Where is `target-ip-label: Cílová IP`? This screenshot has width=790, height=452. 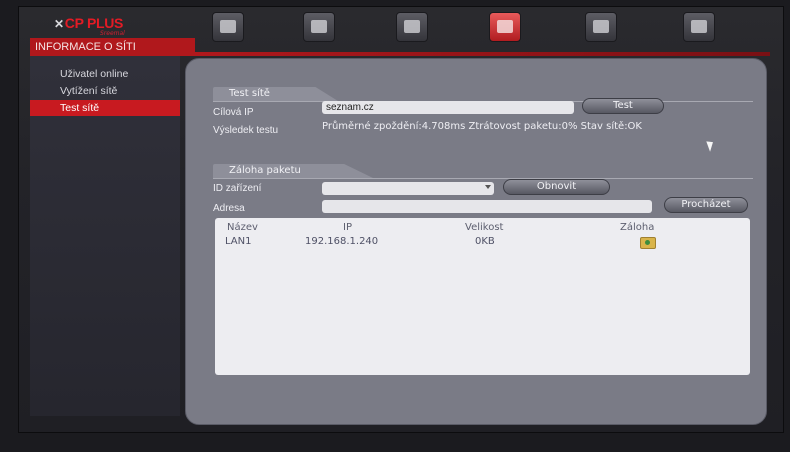 target-ip-label: Cílová IP is located at coordinates (233, 112).